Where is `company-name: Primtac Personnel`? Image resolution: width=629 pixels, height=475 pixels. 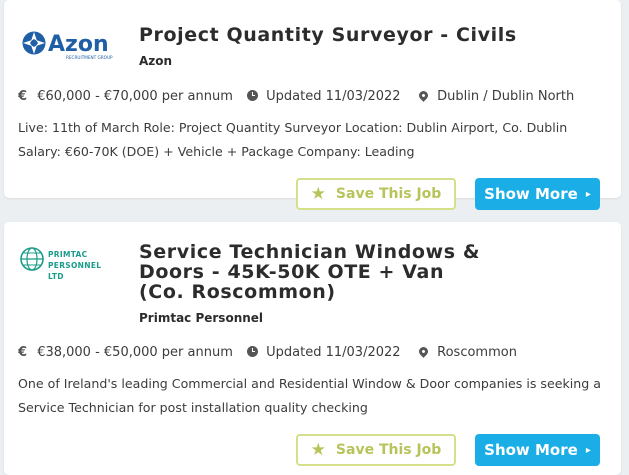
company-name: Primtac Personnel is located at coordinates (201, 318).